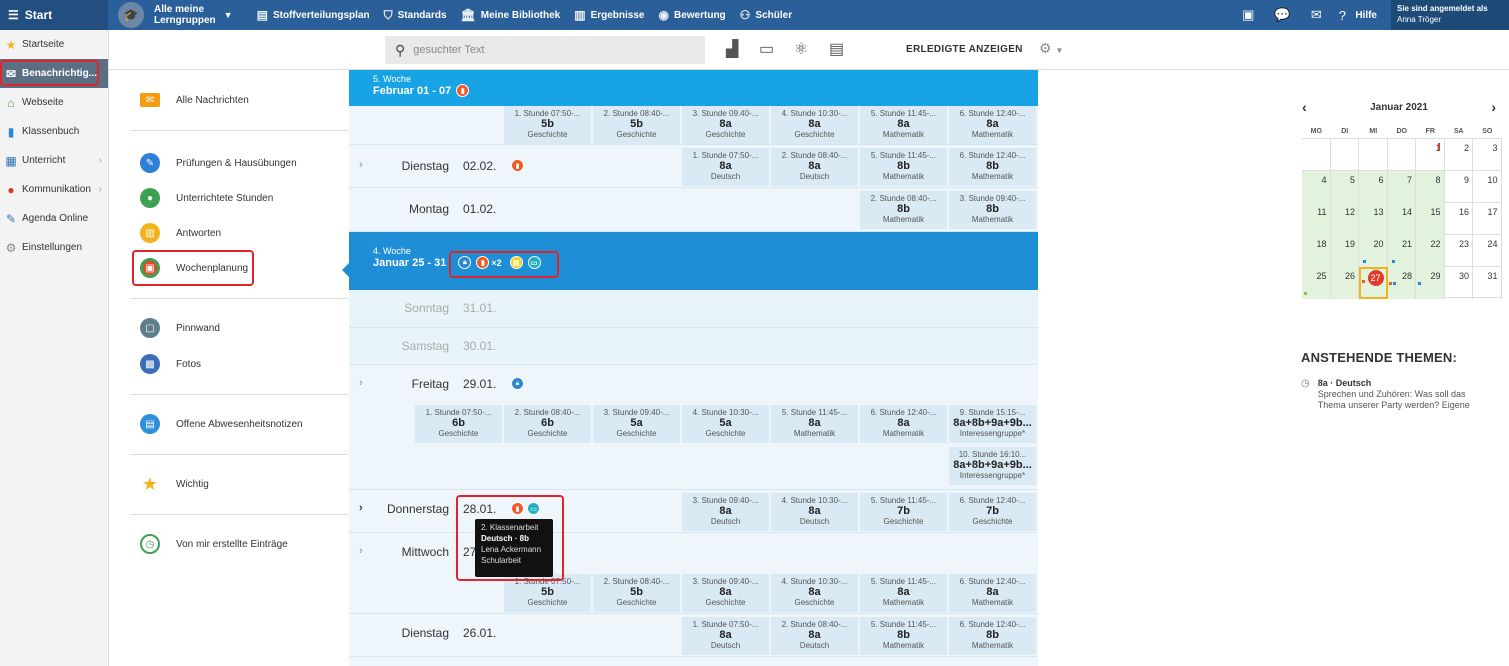 This screenshot has height=666, width=1509. What do you see at coordinates (1373, 283) in the screenshot?
I see `calendar-day-today: 27` at bounding box center [1373, 283].